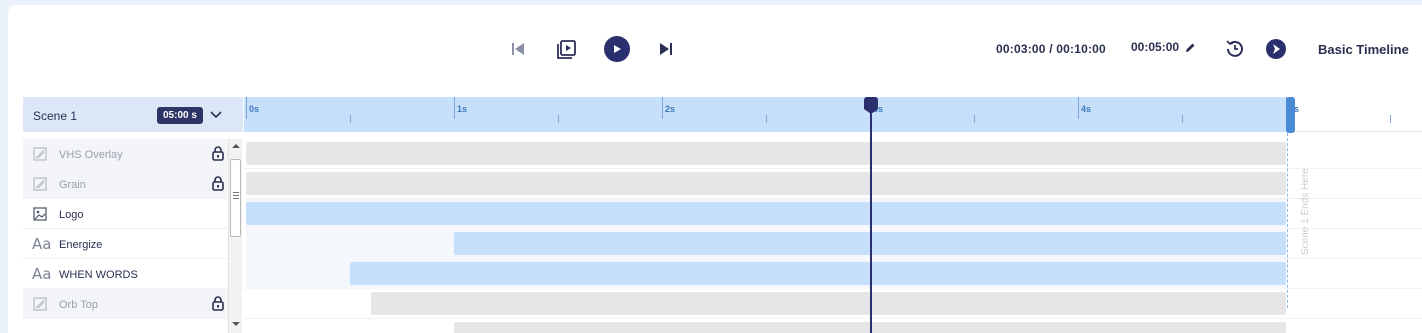 The height and width of the screenshot is (333, 1422). What do you see at coordinates (125, 214) in the screenshot?
I see `layer-row: Logo` at bounding box center [125, 214].